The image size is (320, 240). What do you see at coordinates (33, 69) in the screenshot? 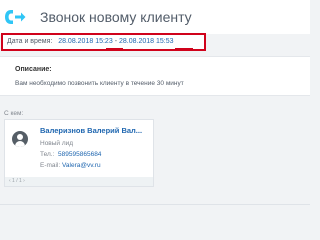
I see `description-label: Описание:` at bounding box center [33, 69].